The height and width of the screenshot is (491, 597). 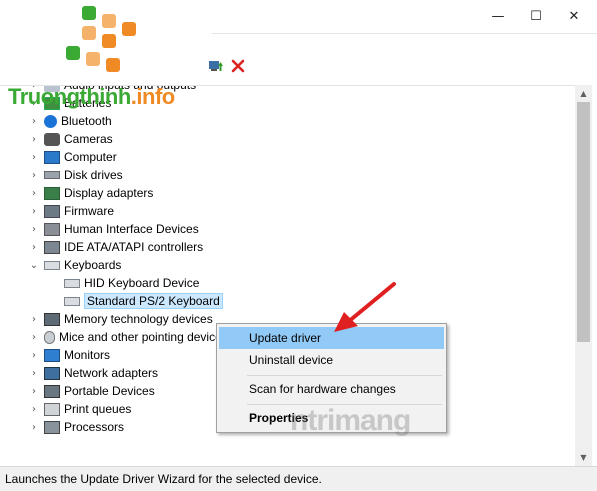 I want to click on network-icon, so click(x=52, y=373).